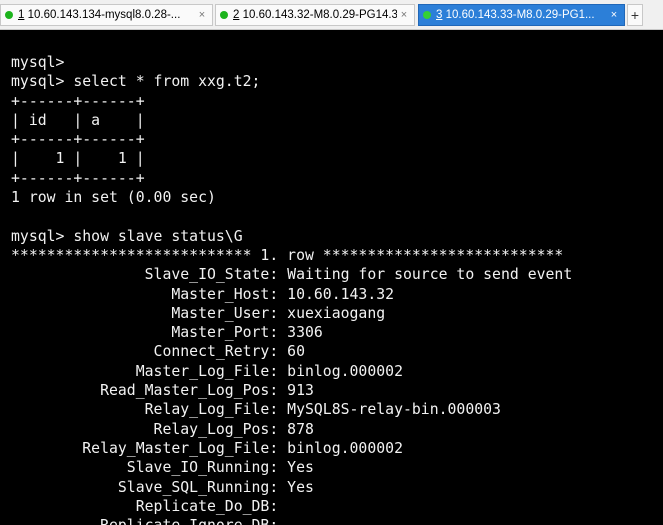 Image resolution: width=663 pixels, height=525 pixels. What do you see at coordinates (162, 391) in the screenshot?
I see `terminal-line: Read_Master_Log_Pos: 913` at bounding box center [162, 391].